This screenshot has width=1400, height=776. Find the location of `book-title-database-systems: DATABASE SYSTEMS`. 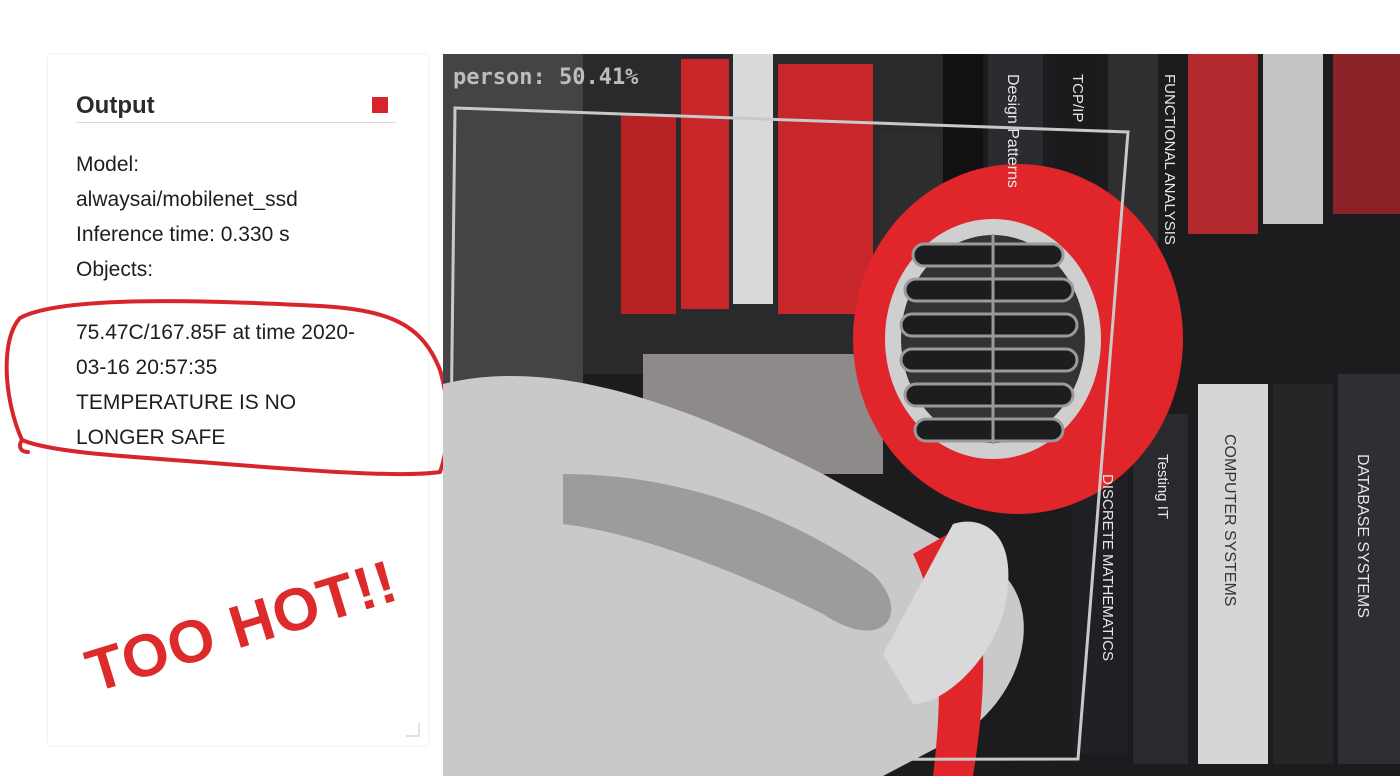

book-title-database-systems: DATABASE SYSTEMS is located at coordinates (1362, 536).